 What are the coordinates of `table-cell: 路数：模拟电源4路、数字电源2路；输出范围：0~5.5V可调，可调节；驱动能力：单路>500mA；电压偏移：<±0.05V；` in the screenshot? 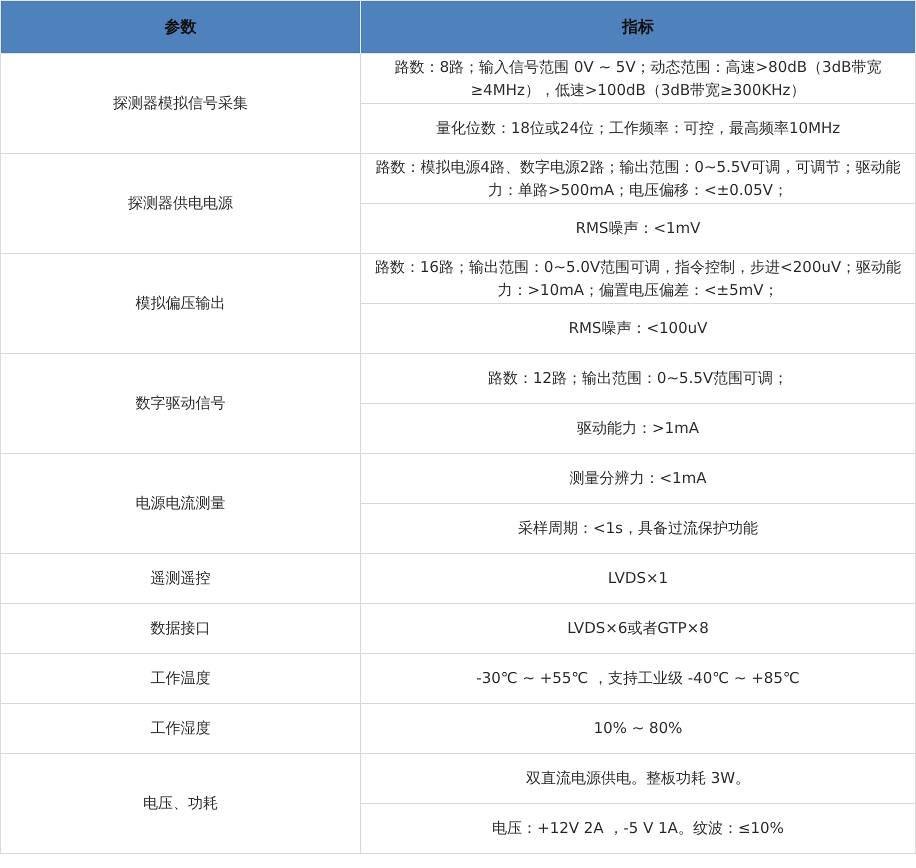 It's located at (638, 179).